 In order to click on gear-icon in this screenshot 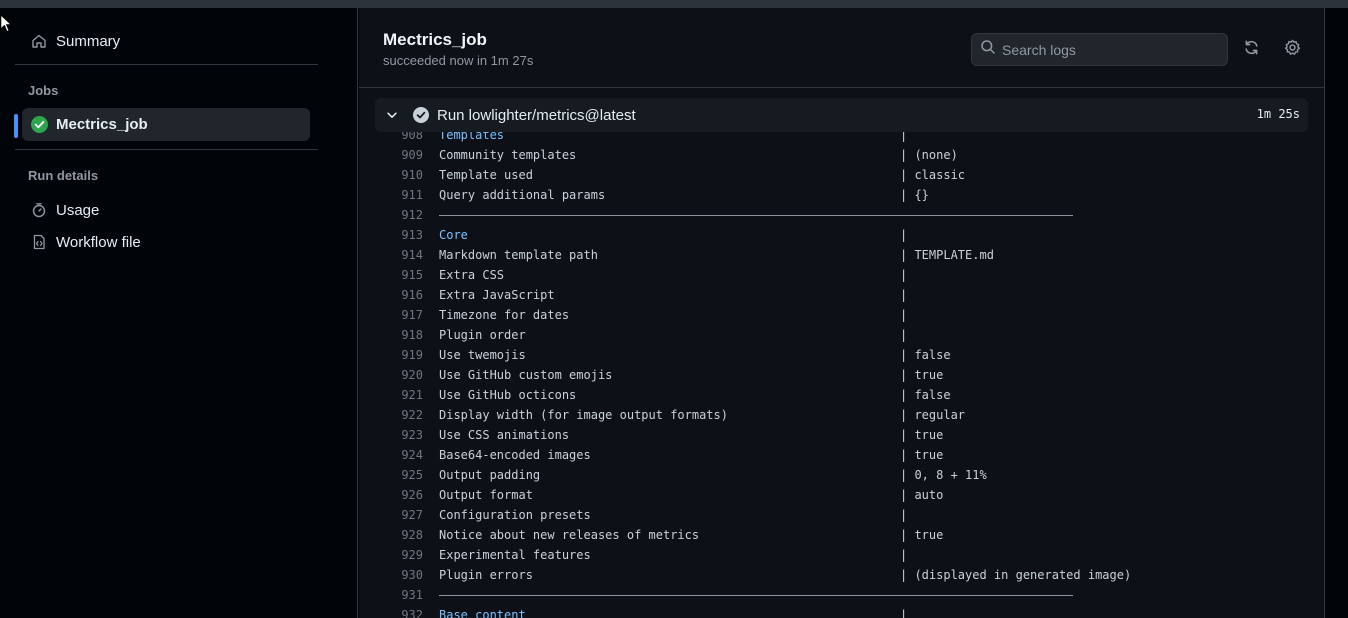, I will do `click(1292, 50)`.